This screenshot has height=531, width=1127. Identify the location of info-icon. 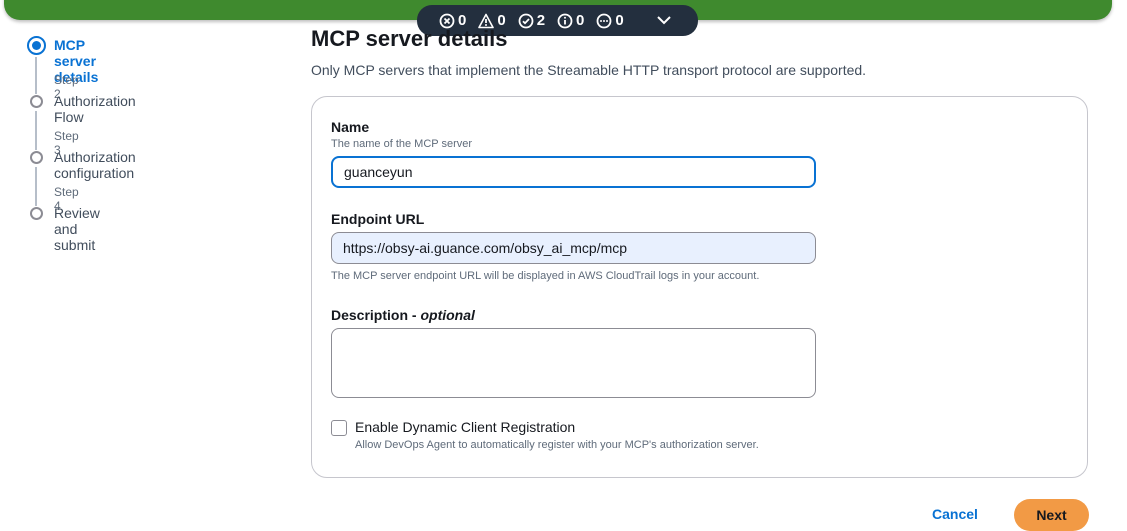
(565, 20).